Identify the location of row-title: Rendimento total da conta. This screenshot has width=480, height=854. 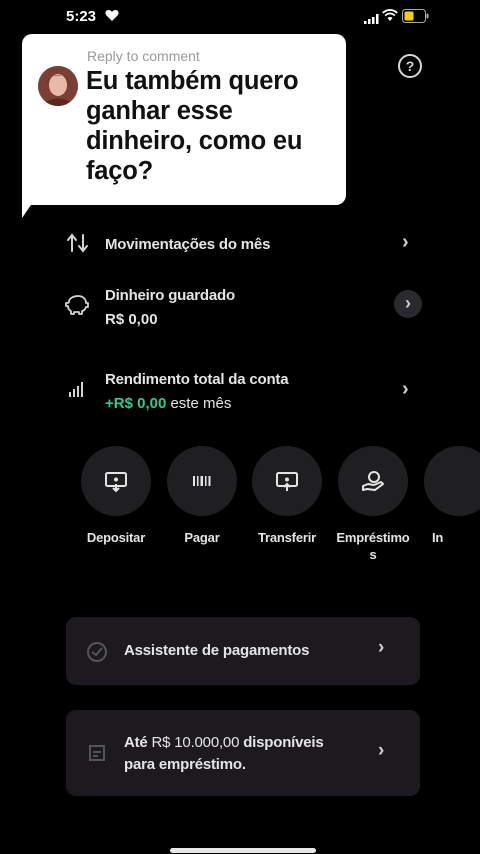
(197, 379).